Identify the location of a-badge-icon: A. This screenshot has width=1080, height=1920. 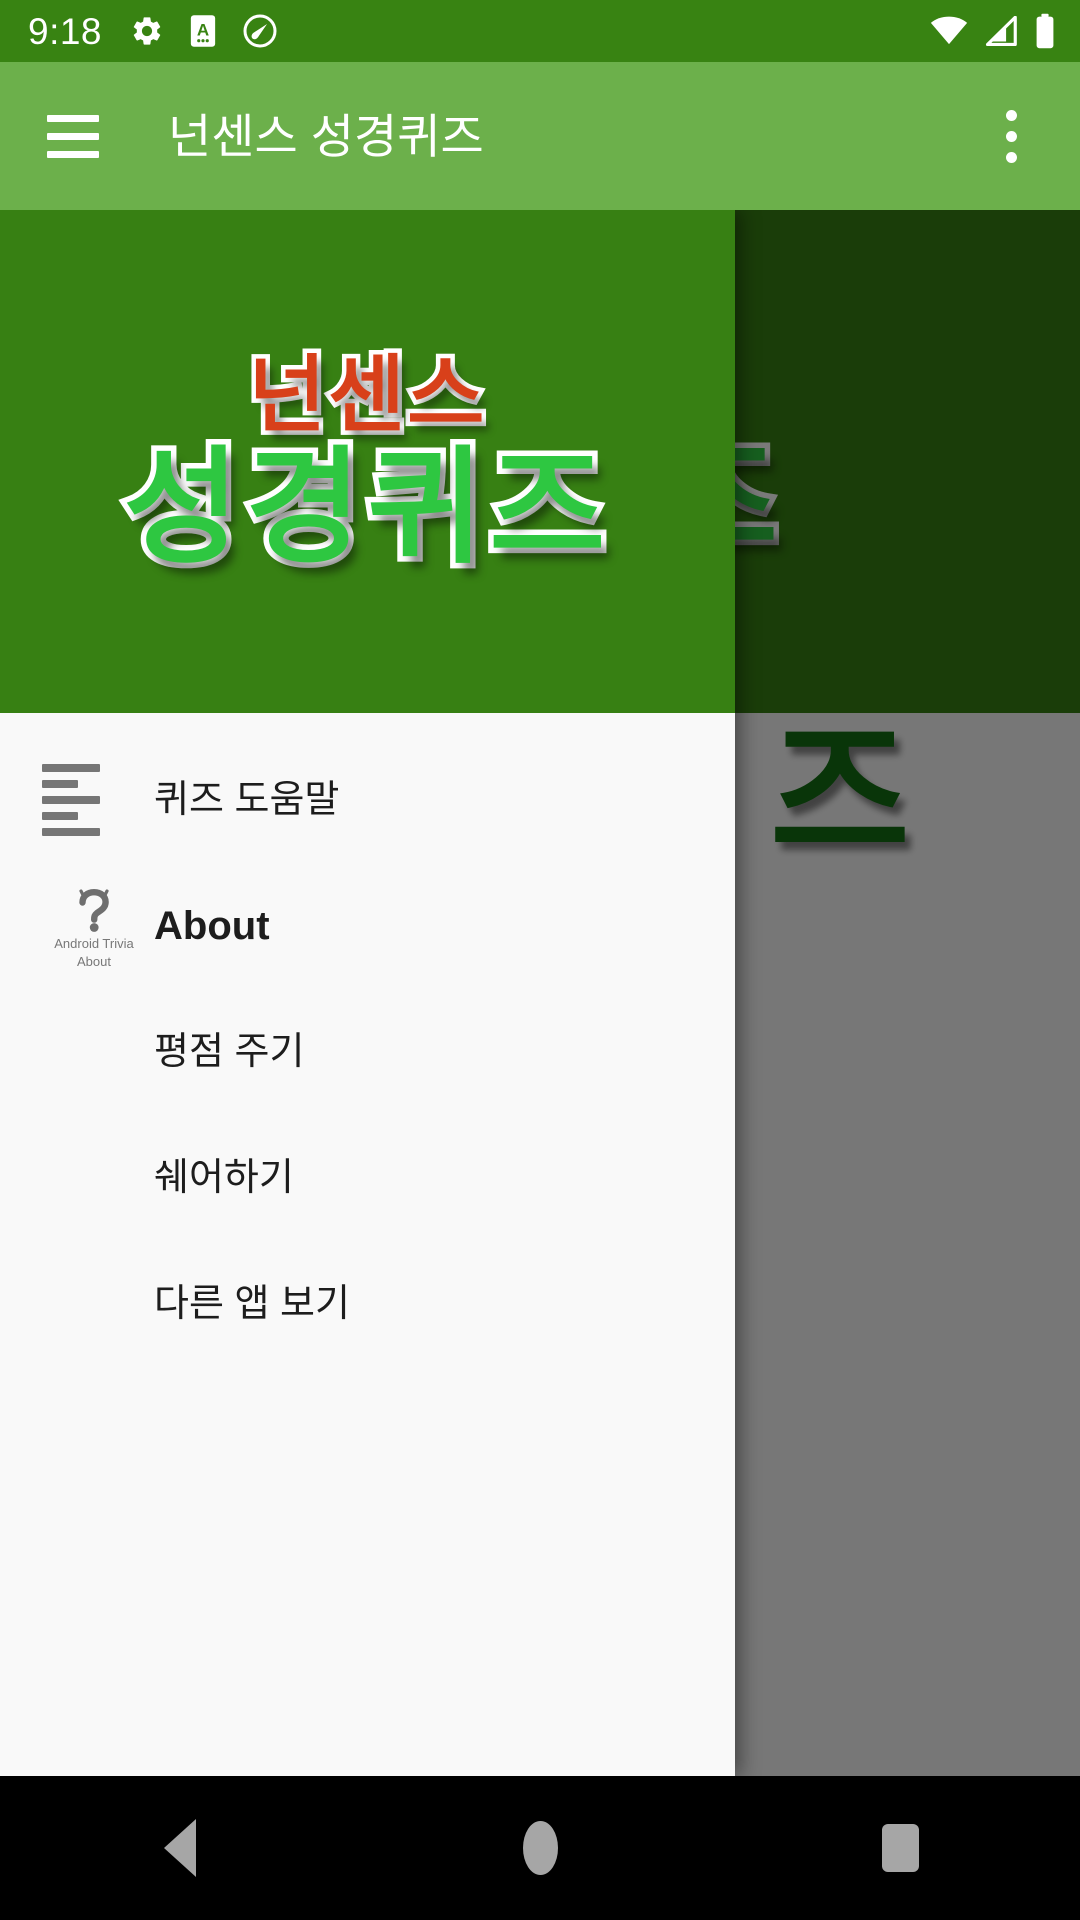
(203, 31).